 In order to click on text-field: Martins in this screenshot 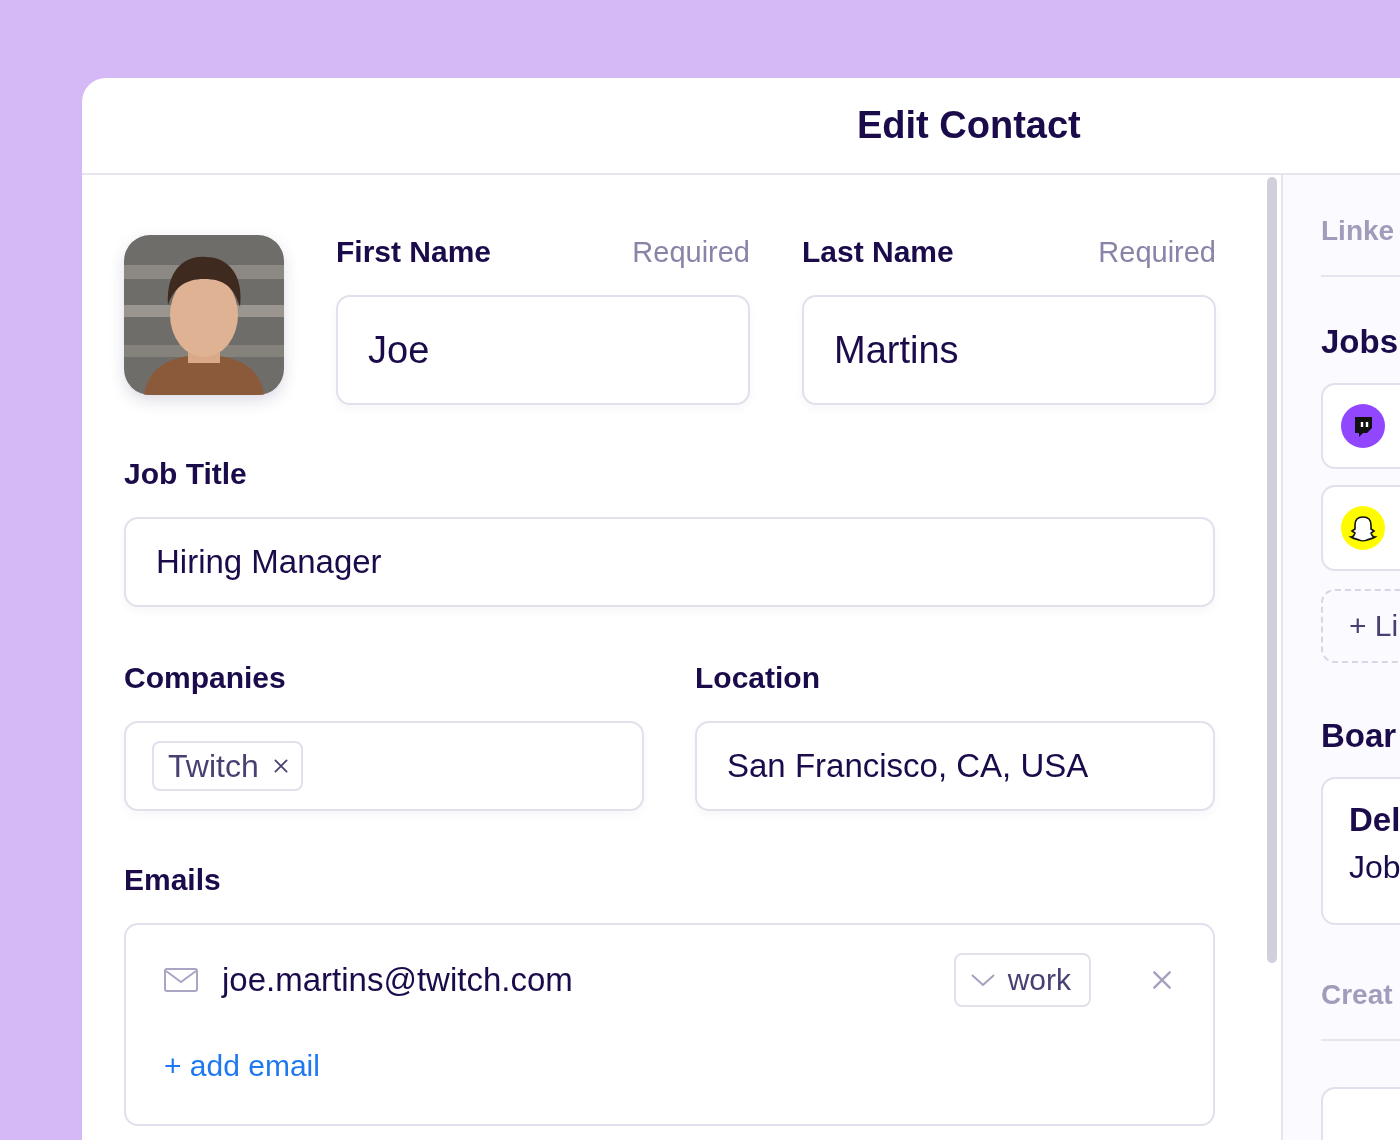, I will do `click(1009, 350)`.